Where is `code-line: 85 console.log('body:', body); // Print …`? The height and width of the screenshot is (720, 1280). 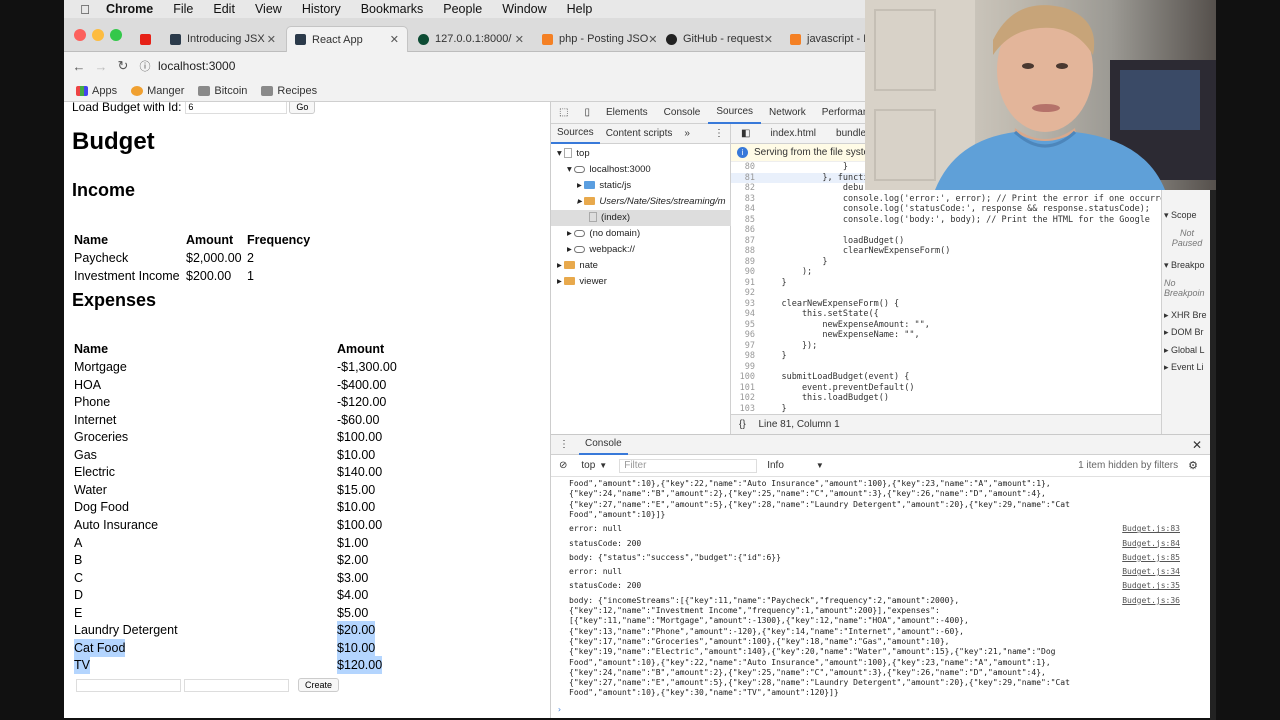 code-line: 85 console.log('body:', body); // Print … is located at coordinates (946, 220).